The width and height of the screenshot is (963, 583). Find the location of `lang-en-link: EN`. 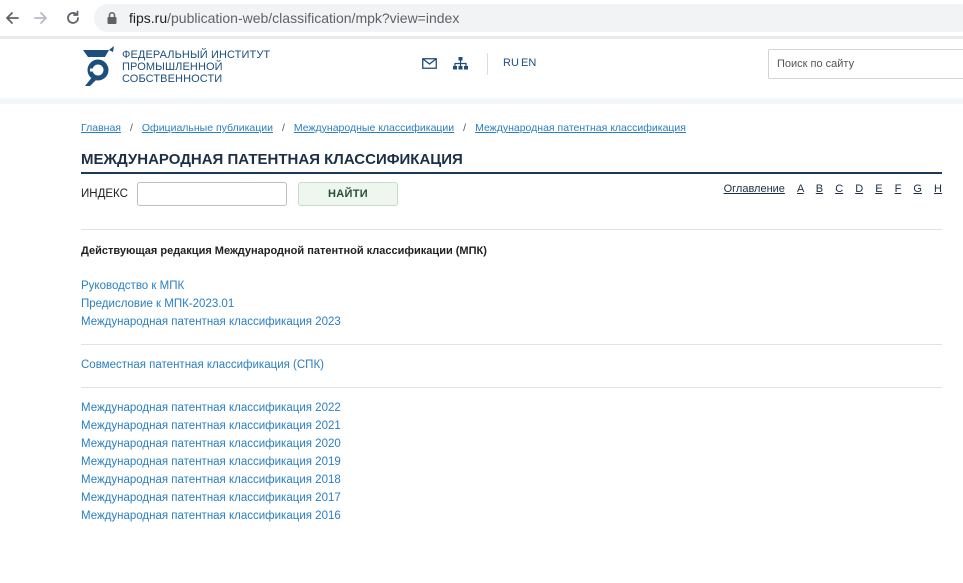

lang-en-link: EN is located at coordinates (528, 63).